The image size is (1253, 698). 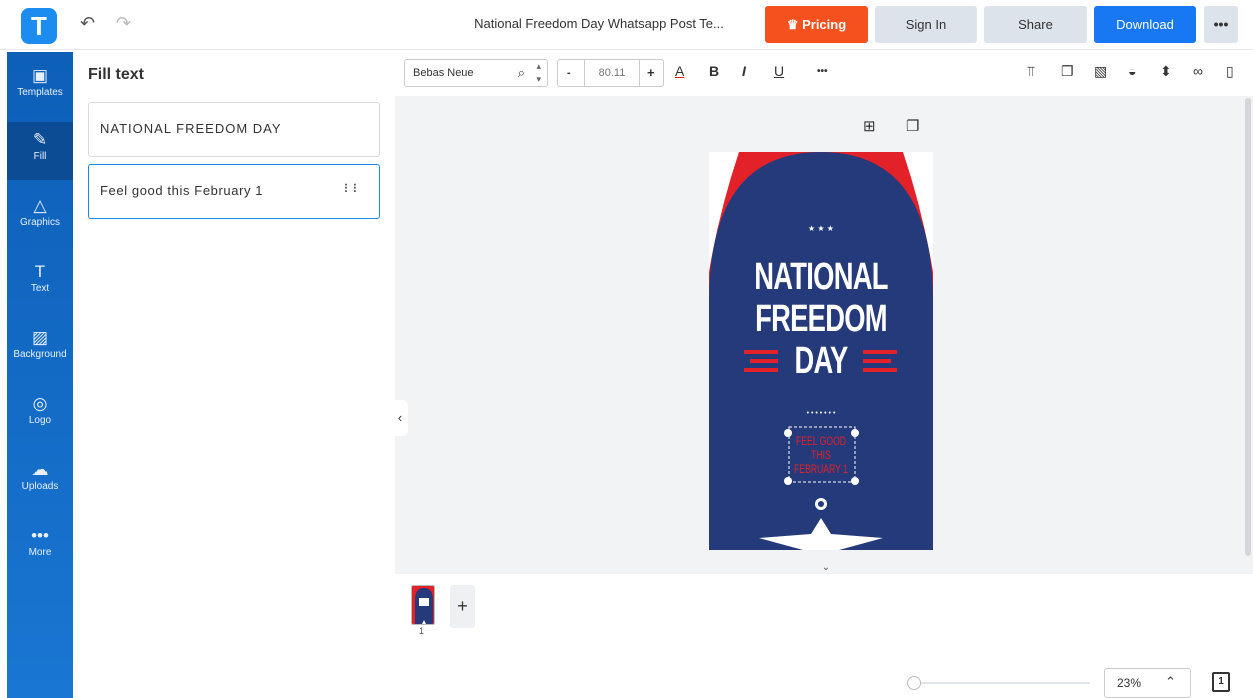 What do you see at coordinates (1221, 24) in the screenshot?
I see `more-options-button: •••` at bounding box center [1221, 24].